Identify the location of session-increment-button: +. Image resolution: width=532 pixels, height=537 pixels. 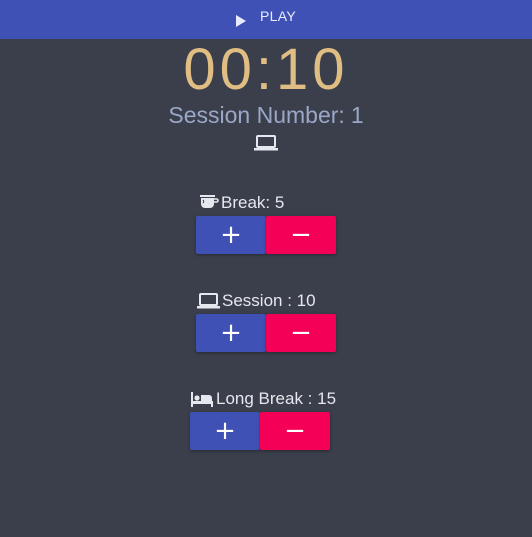
(231, 333).